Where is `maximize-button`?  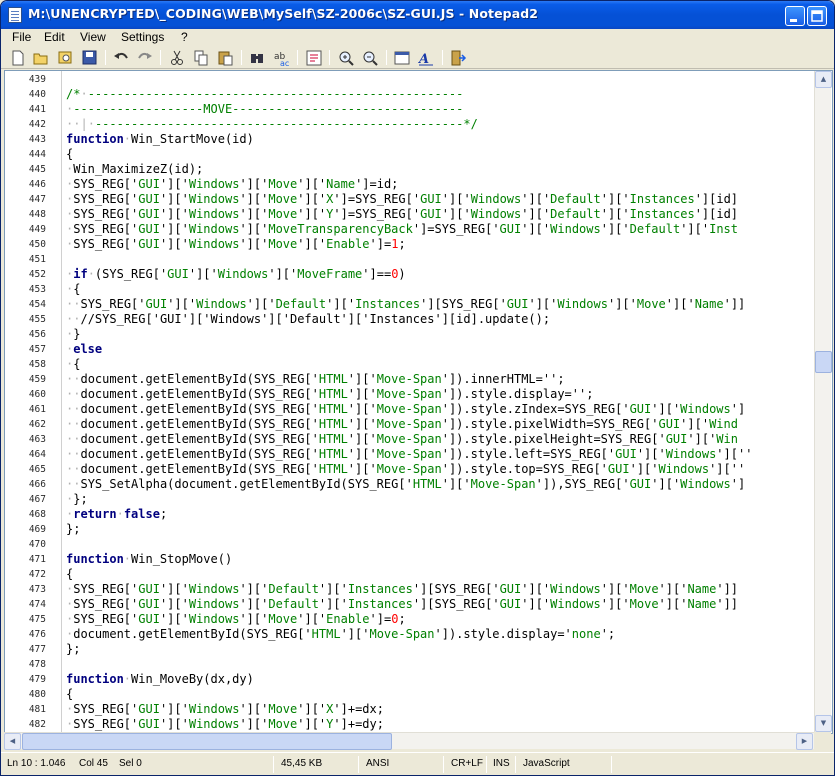
maximize-button is located at coordinates (817, 16).